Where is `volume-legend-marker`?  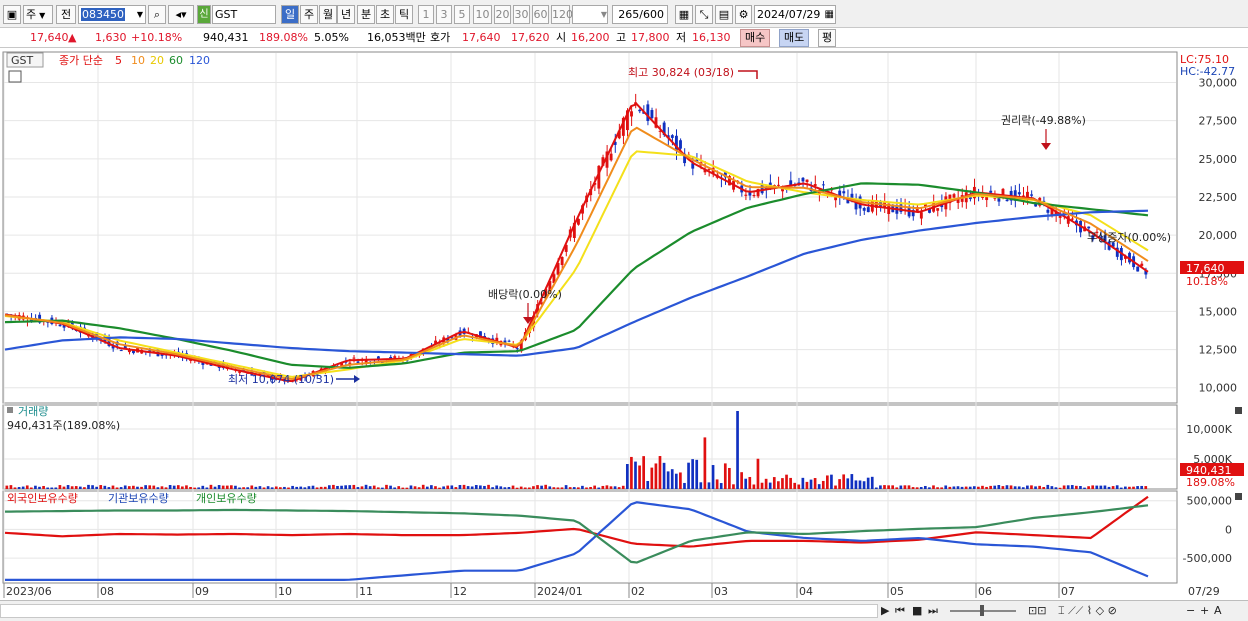 volume-legend-marker is located at coordinates (10, 410).